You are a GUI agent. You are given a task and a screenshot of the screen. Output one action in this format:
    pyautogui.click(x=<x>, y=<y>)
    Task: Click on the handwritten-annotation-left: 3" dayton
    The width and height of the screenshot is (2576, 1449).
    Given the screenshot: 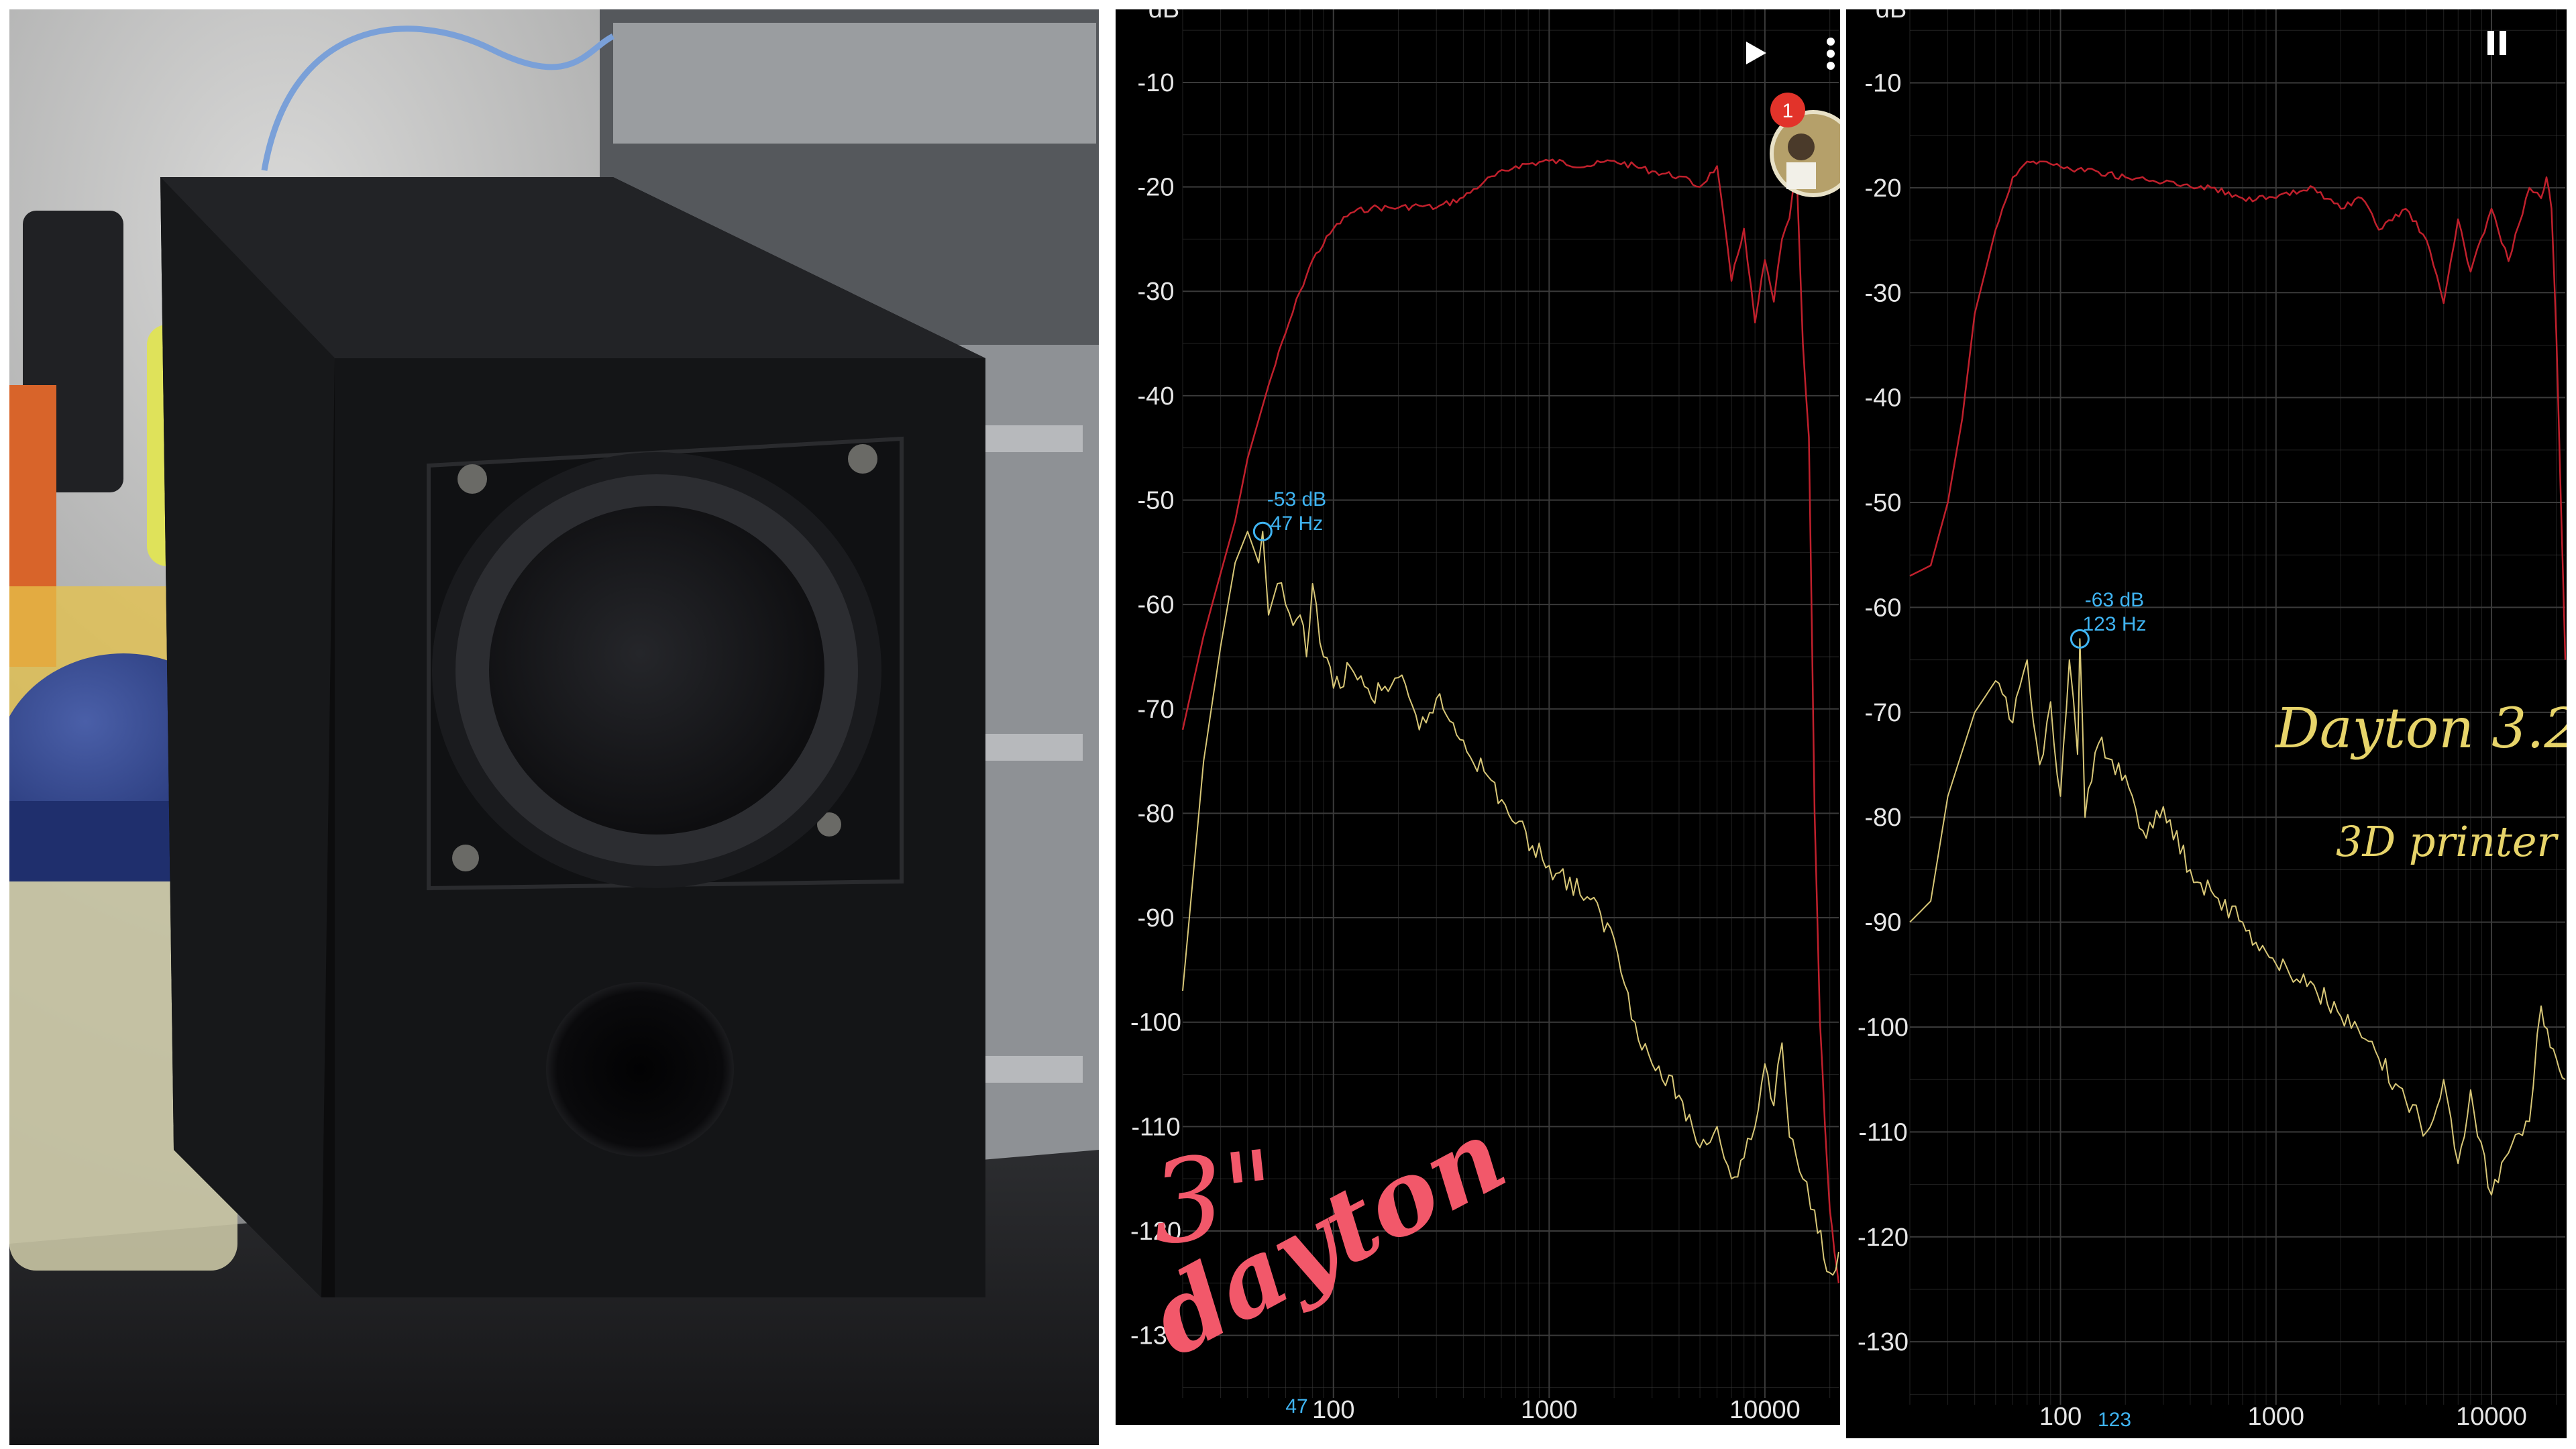 What is the action you would take?
    pyautogui.click(x=1327, y=1237)
    